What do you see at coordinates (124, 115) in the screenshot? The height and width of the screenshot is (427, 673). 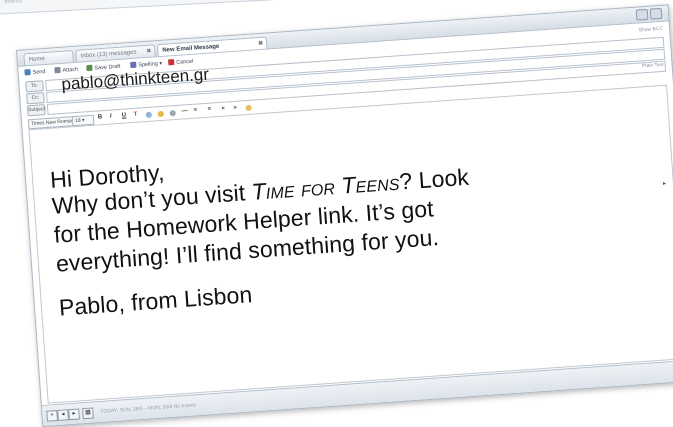 I see `underline-button: U` at bounding box center [124, 115].